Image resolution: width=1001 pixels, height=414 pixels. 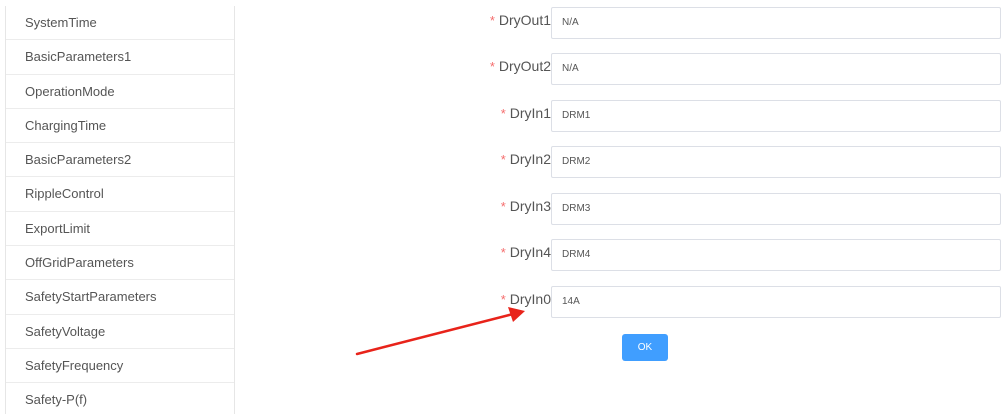 What do you see at coordinates (776, 255) in the screenshot?
I see `dryin4-input: DRM4` at bounding box center [776, 255].